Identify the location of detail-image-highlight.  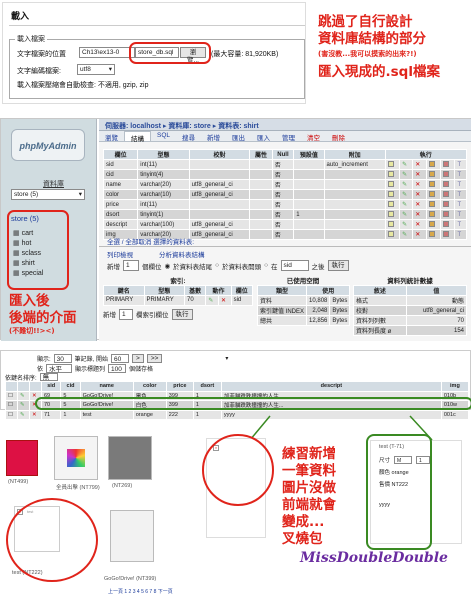
(238, 470).